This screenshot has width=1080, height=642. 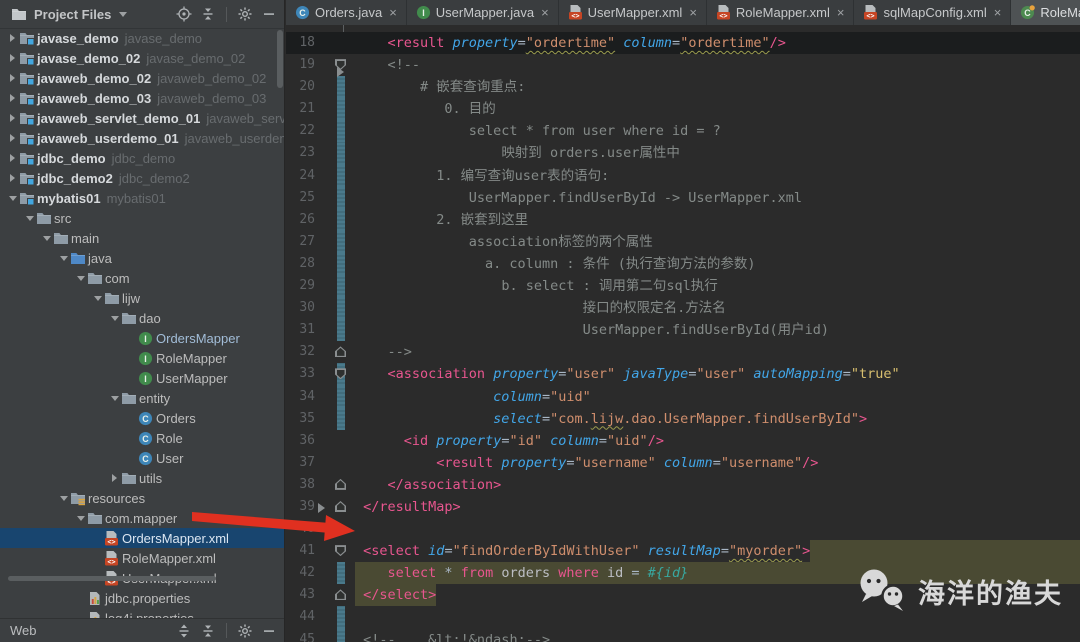 What do you see at coordinates (123, 14) in the screenshot?
I see `chevron-down-icon` at bounding box center [123, 14].